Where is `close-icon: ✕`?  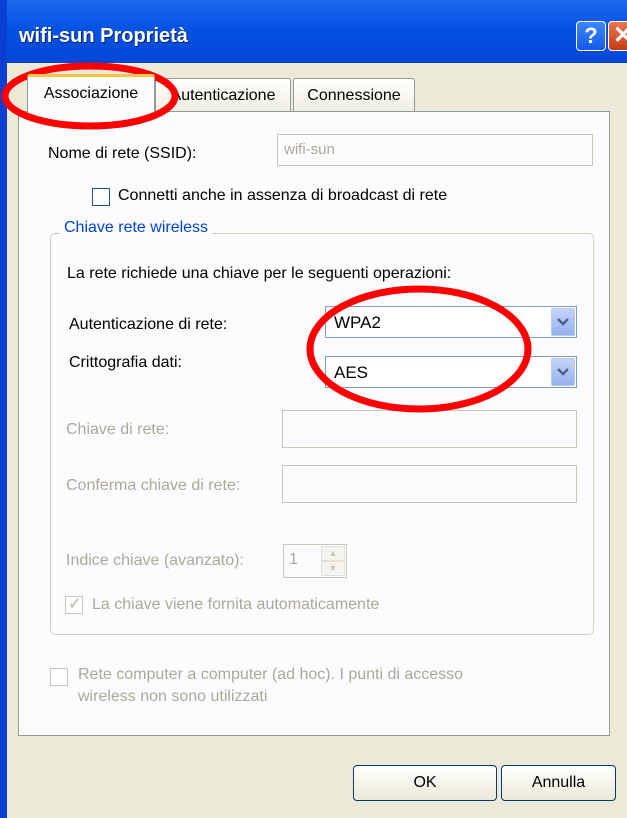 close-icon: ✕ is located at coordinates (619, 35).